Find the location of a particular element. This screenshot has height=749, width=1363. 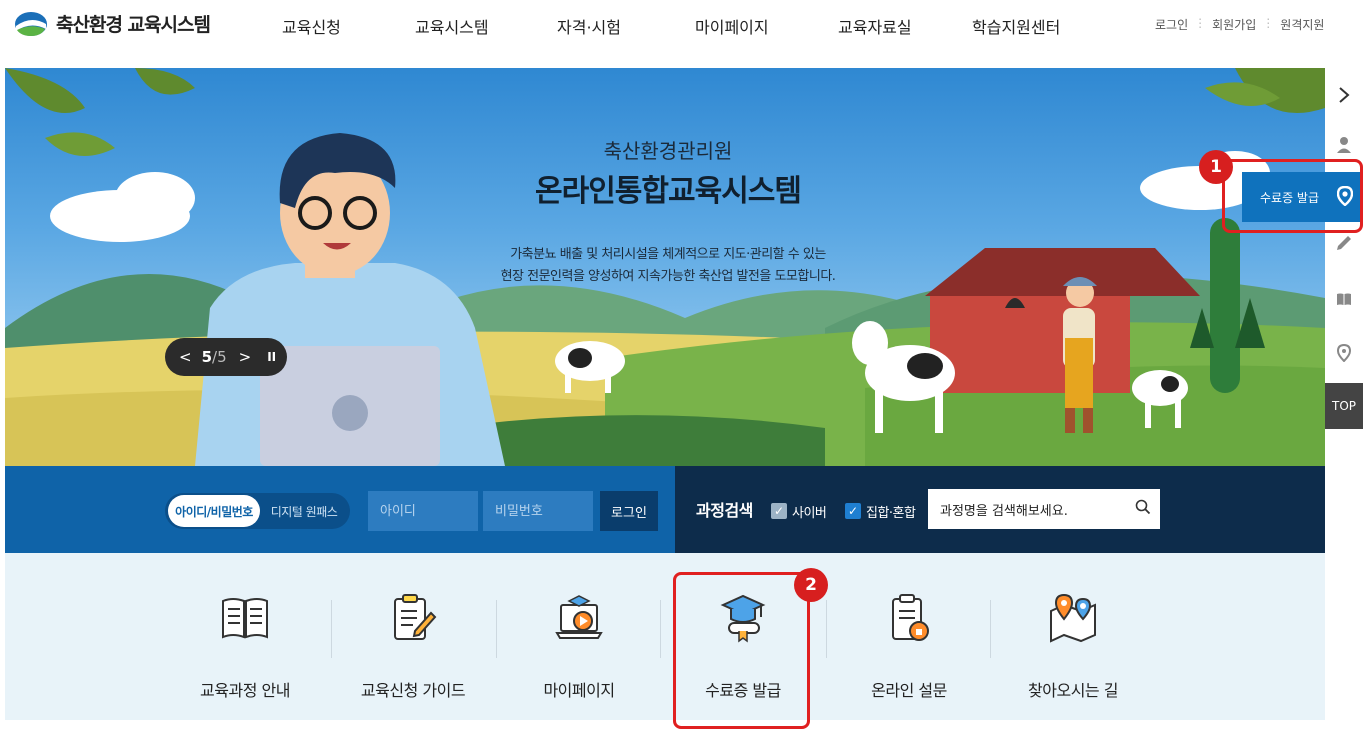

slide-pager: < 5 /5 > II is located at coordinates (226, 357).